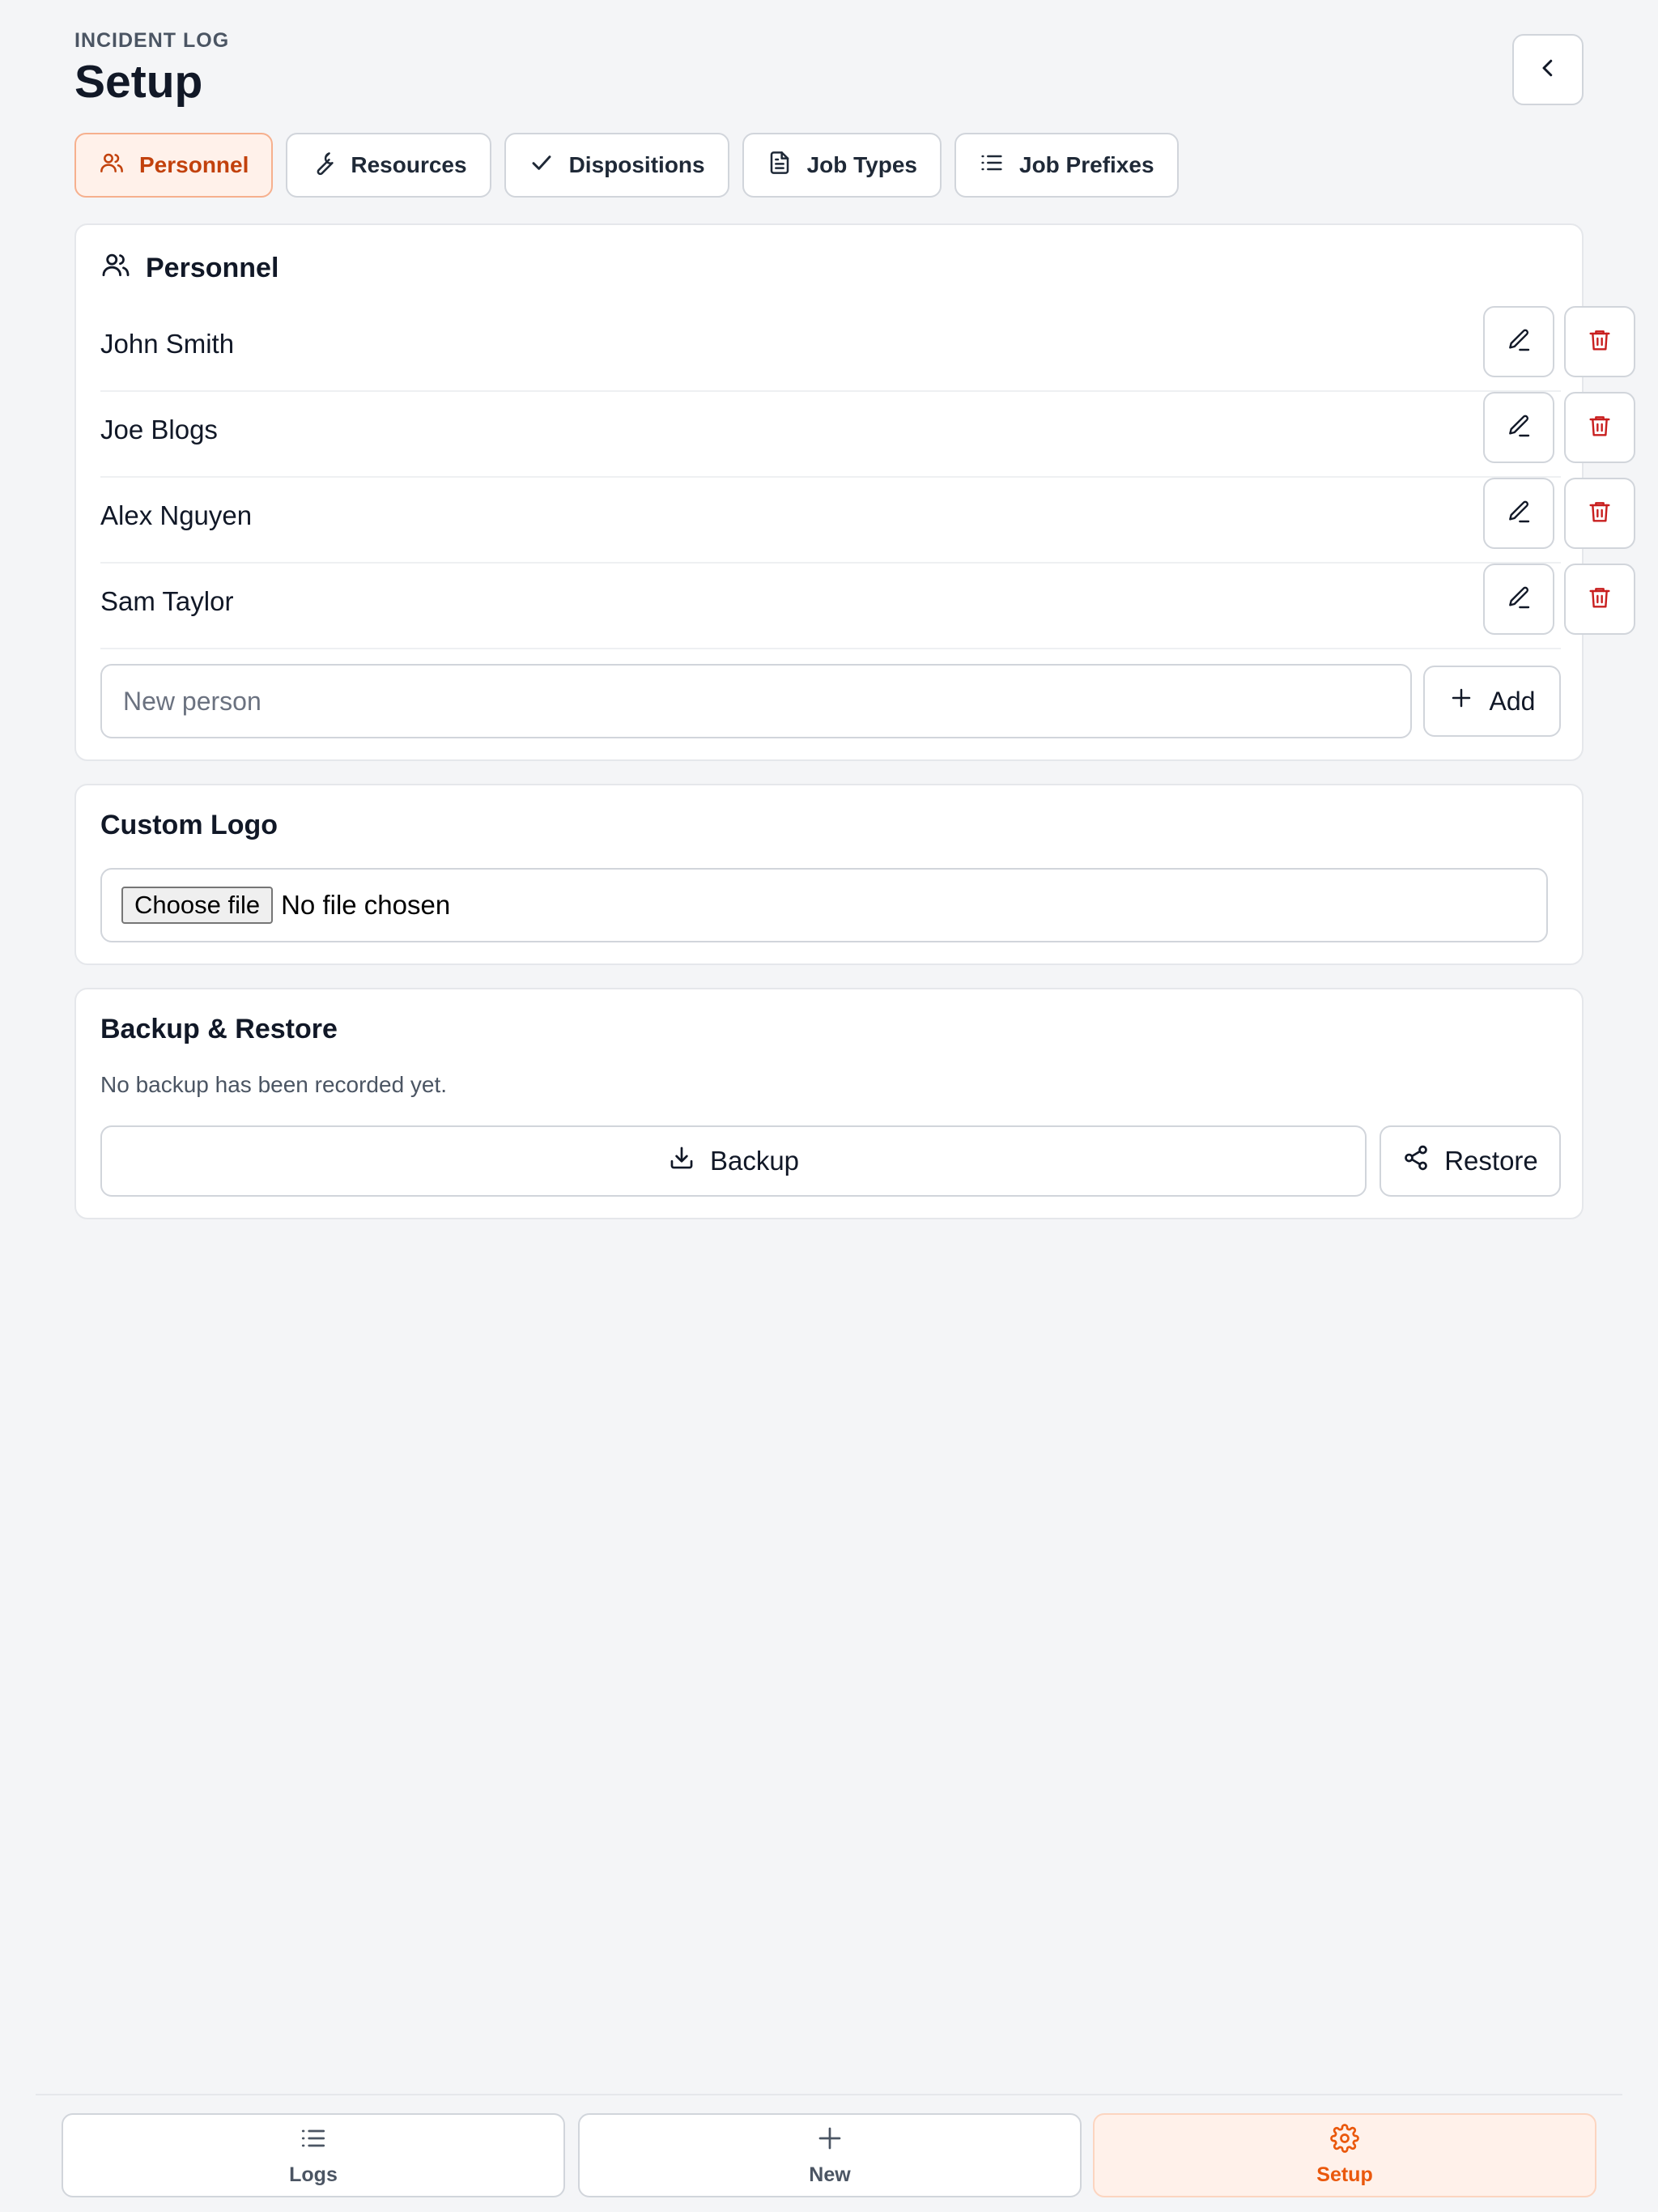  I want to click on tab-label: Resources, so click(409, 164).